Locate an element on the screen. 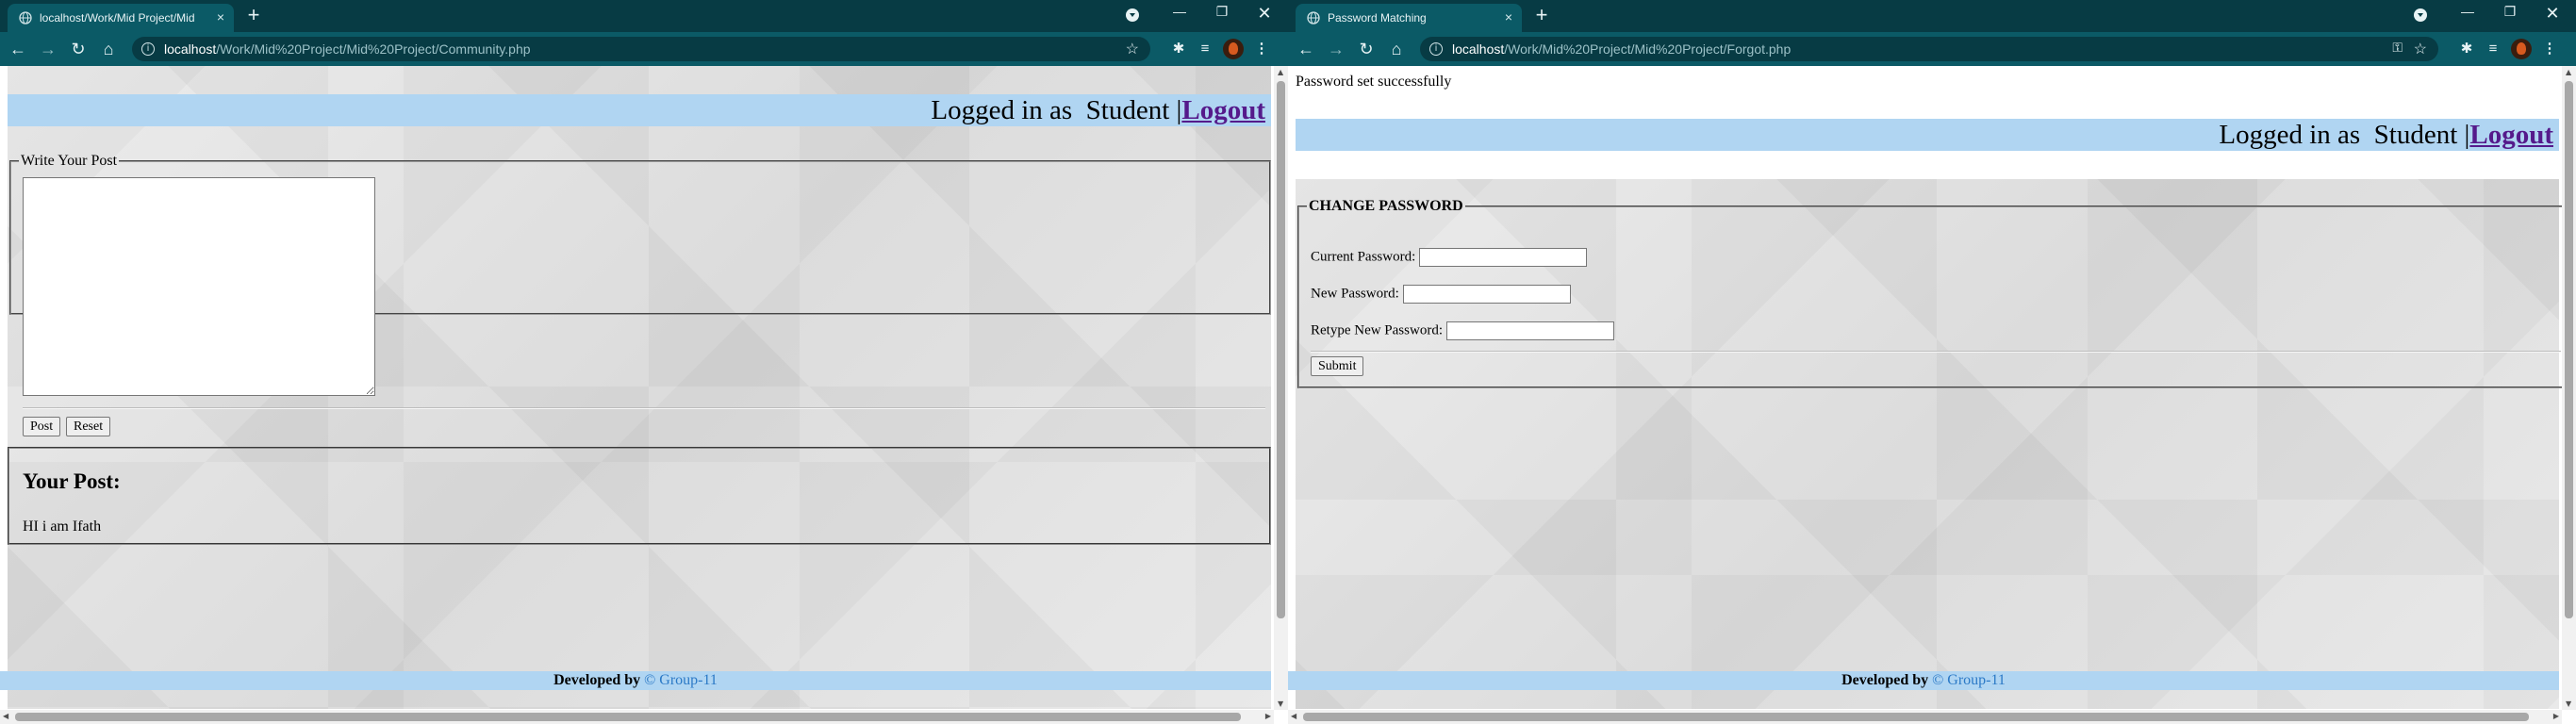 This screenshot has height=724, width=2576. new-password-label: New Password: is located at coordinates (1355, 294).